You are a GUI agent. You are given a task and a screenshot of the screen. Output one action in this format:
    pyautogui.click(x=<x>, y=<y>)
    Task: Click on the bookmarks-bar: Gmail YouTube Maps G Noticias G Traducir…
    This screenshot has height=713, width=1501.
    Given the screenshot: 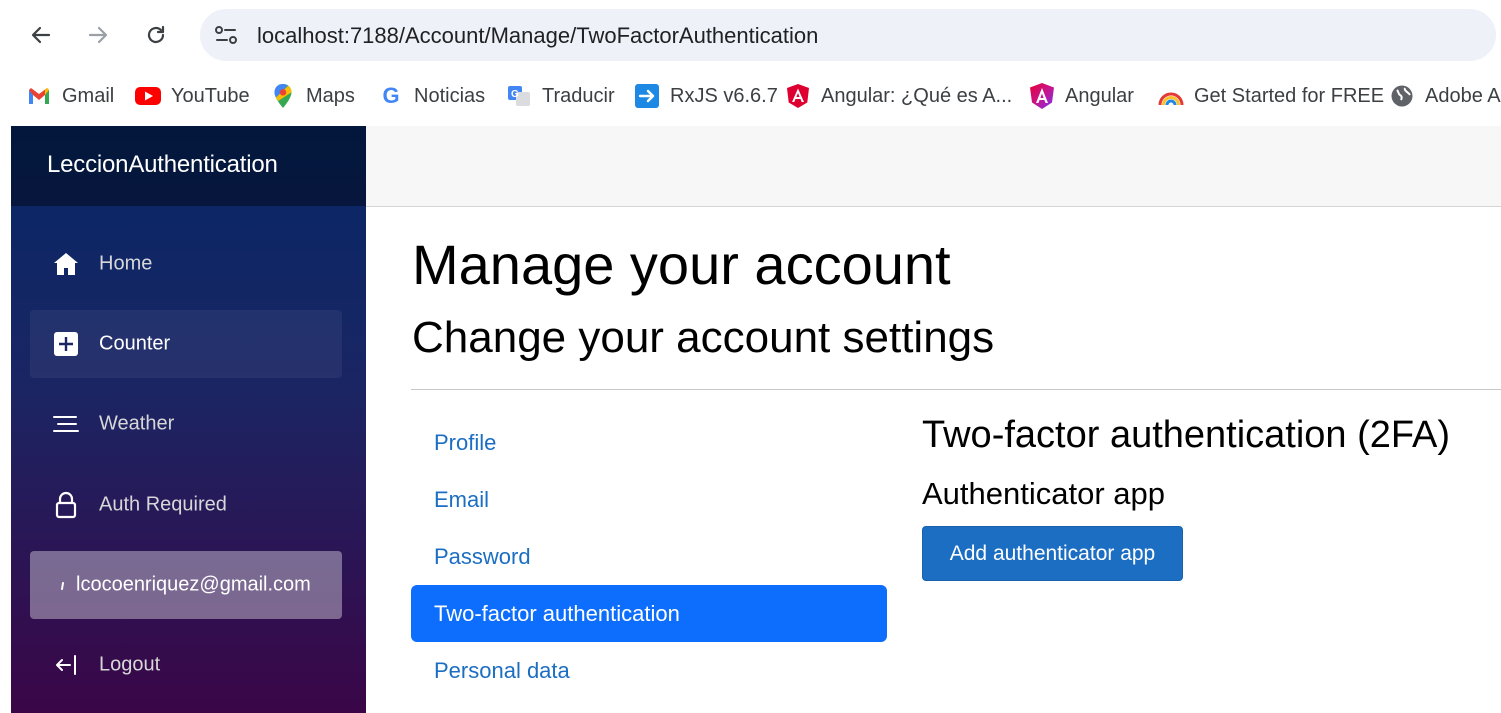 What is the action you would take?
    pyautogui.click(x=750, y=96)
    